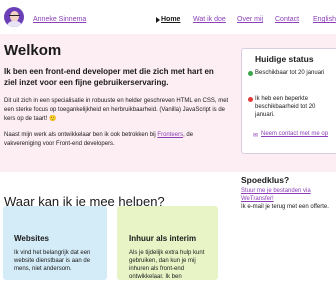 The width and height of the screenshot is (336, 281). Describe the element at coordinates (163, 238) in the screenshot. I see `card-interim-title: Inhuur als interim` at that location.